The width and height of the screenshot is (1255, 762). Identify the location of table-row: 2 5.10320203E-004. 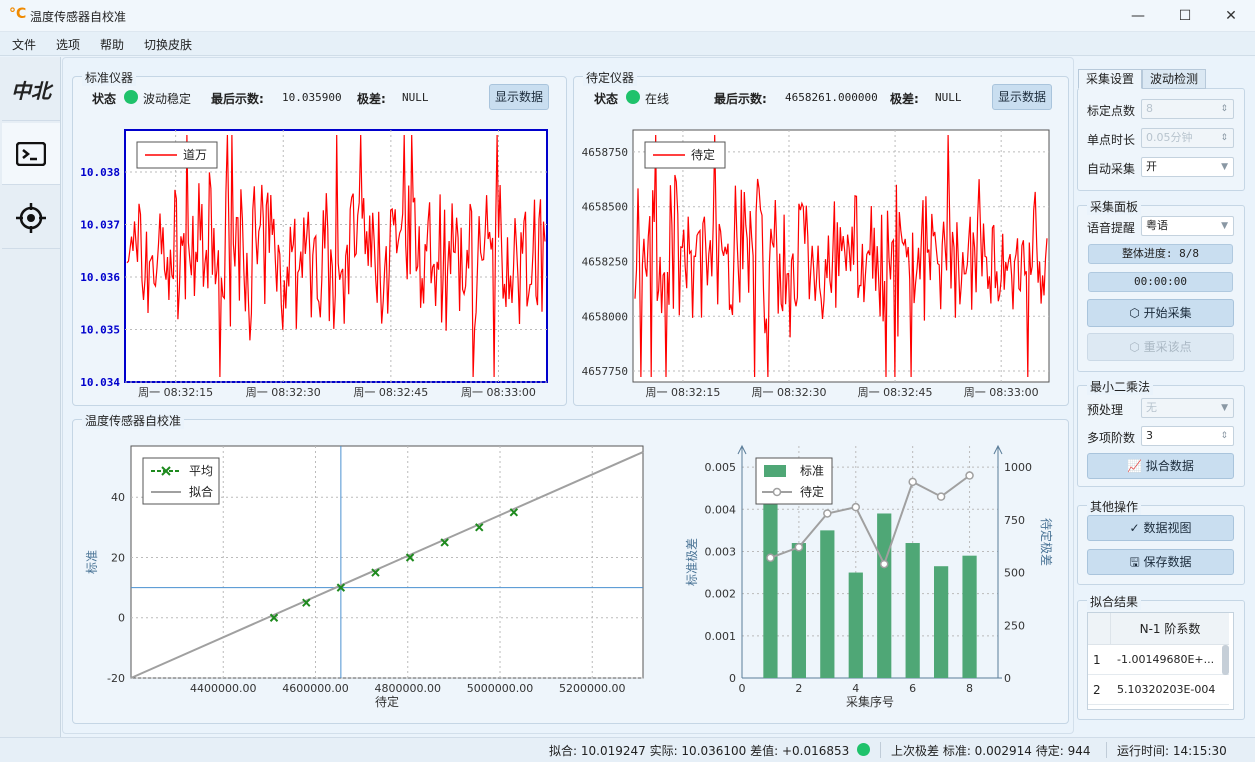
(1158, 690).